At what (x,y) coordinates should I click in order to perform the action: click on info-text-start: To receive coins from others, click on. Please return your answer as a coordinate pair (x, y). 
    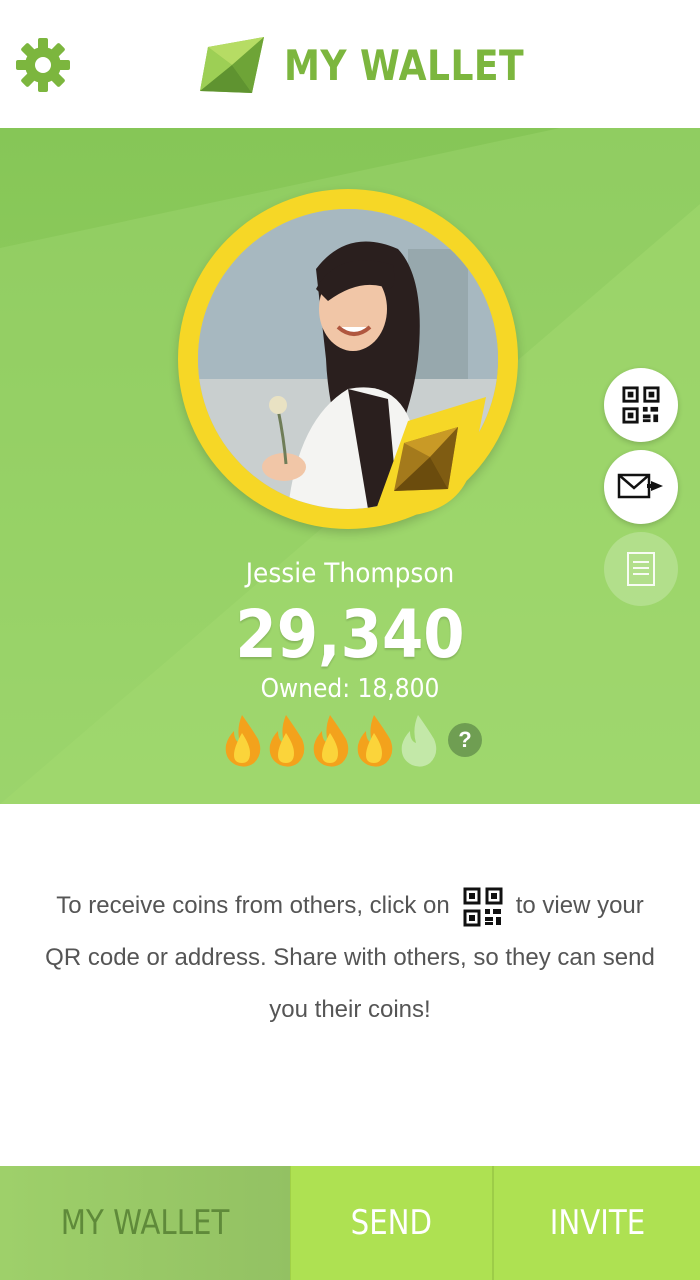
    Looking at the image, I should click on (253, 905).